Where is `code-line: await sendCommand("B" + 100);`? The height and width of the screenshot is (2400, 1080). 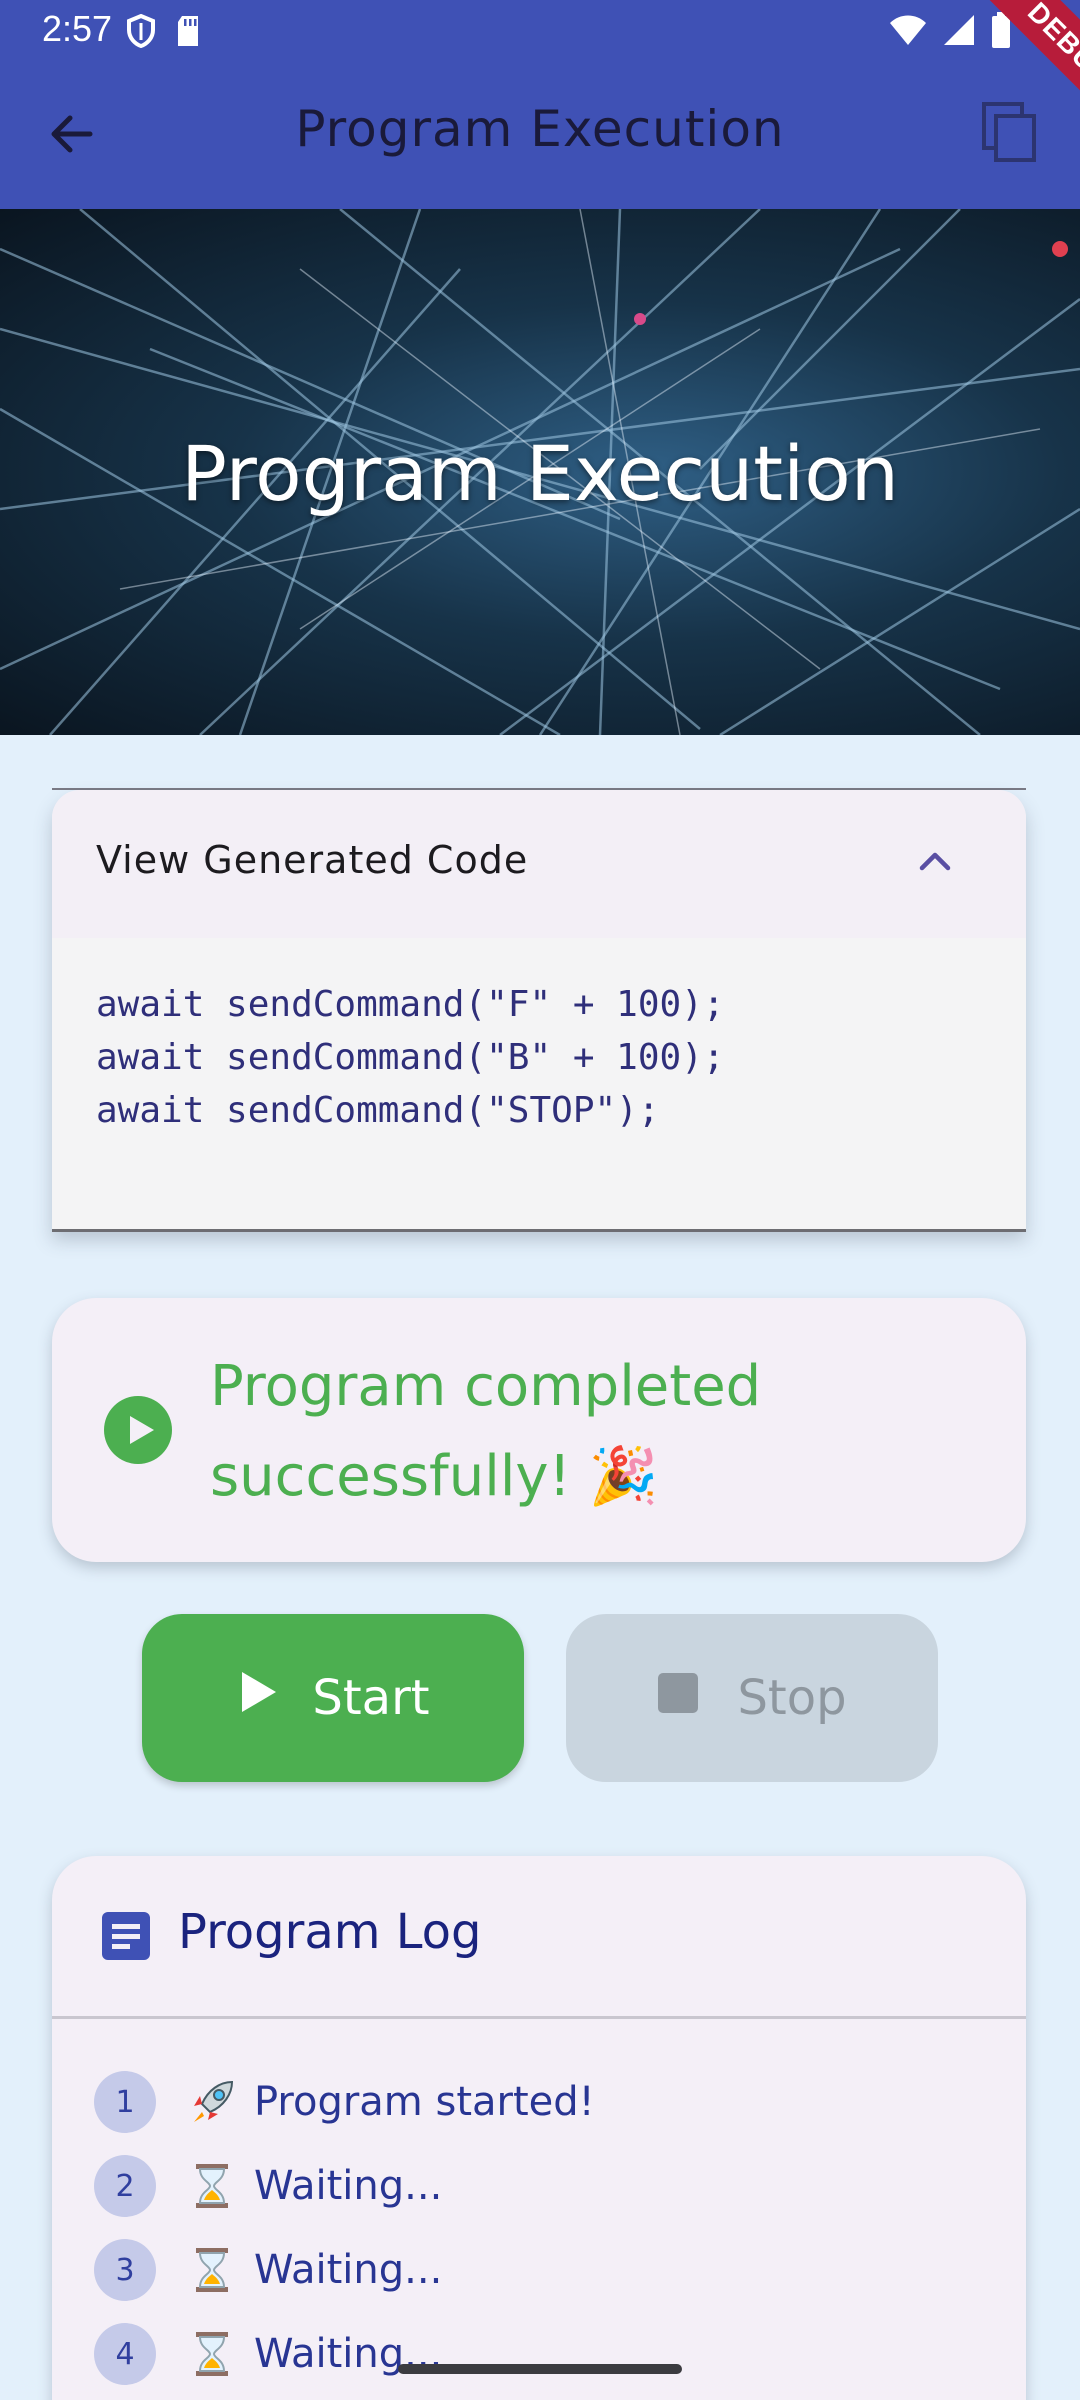 code-line: await sendCommand("B" + 100); is located at coordinates (410, 1057).